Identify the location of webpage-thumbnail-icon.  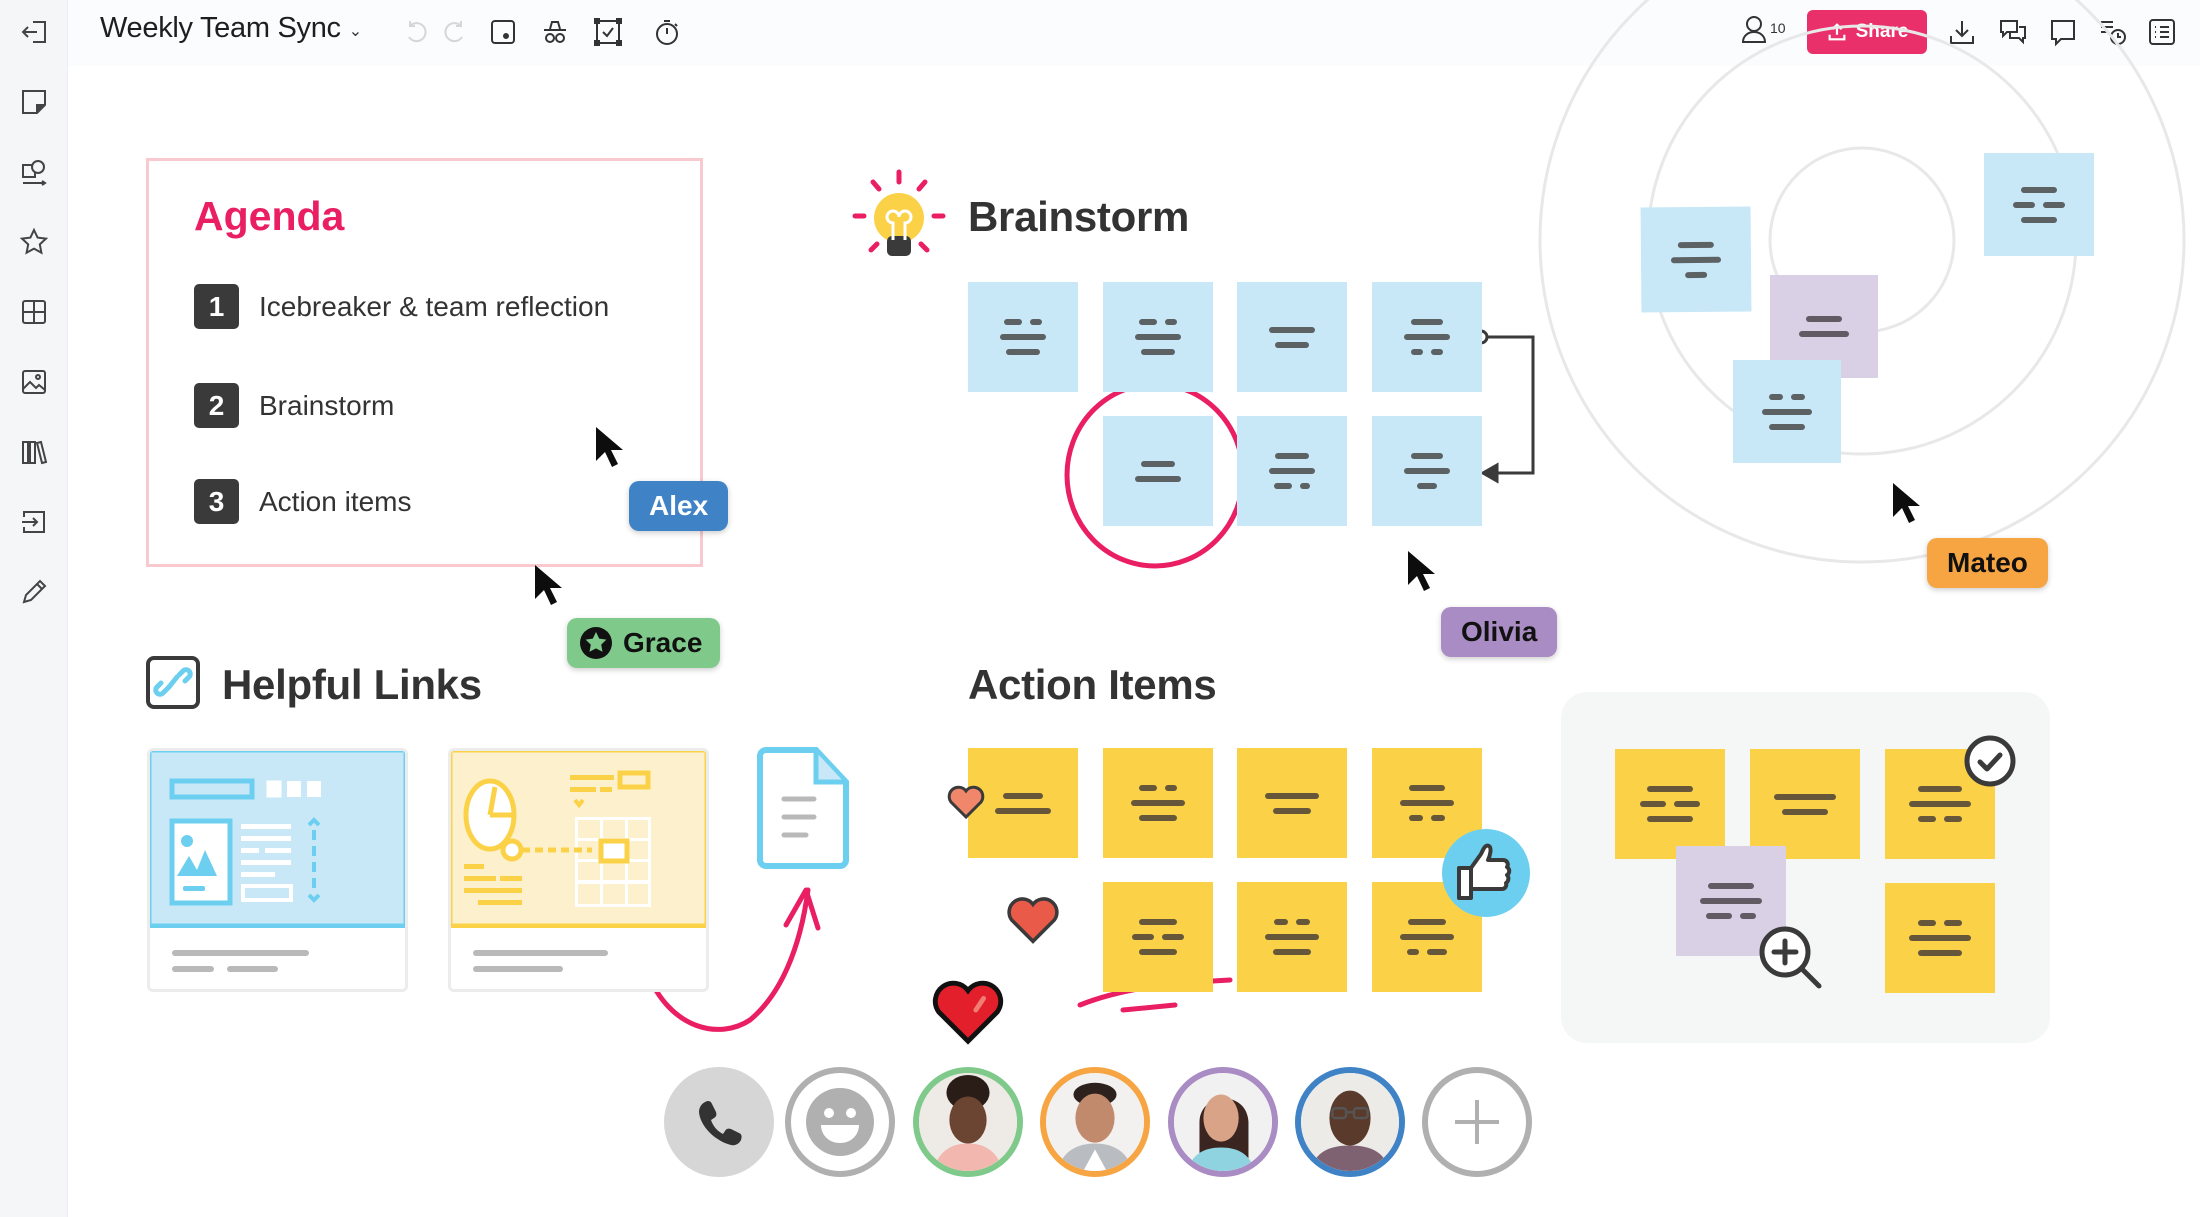
(277, 839).